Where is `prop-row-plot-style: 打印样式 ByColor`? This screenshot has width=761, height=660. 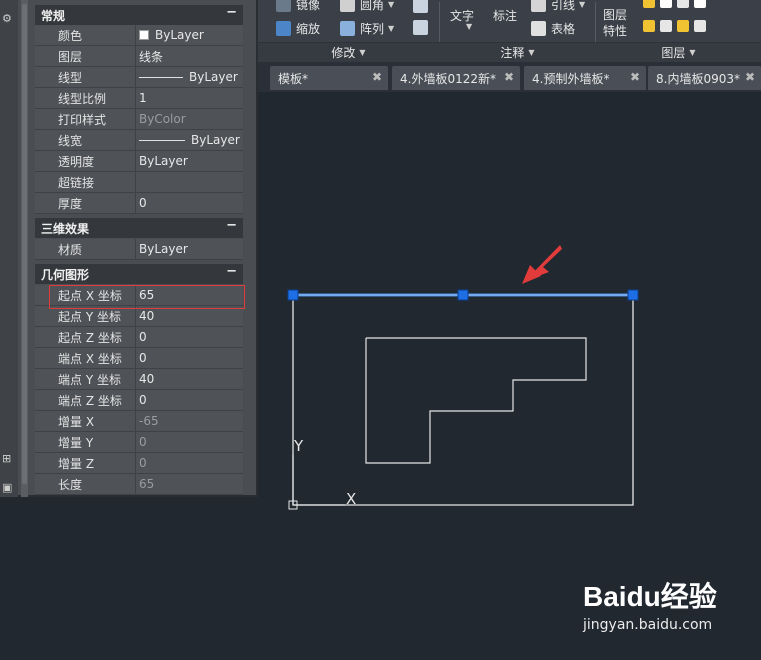 prop-row-plot-style: 打印样式 ByColor is located at coordinates (139, 119).